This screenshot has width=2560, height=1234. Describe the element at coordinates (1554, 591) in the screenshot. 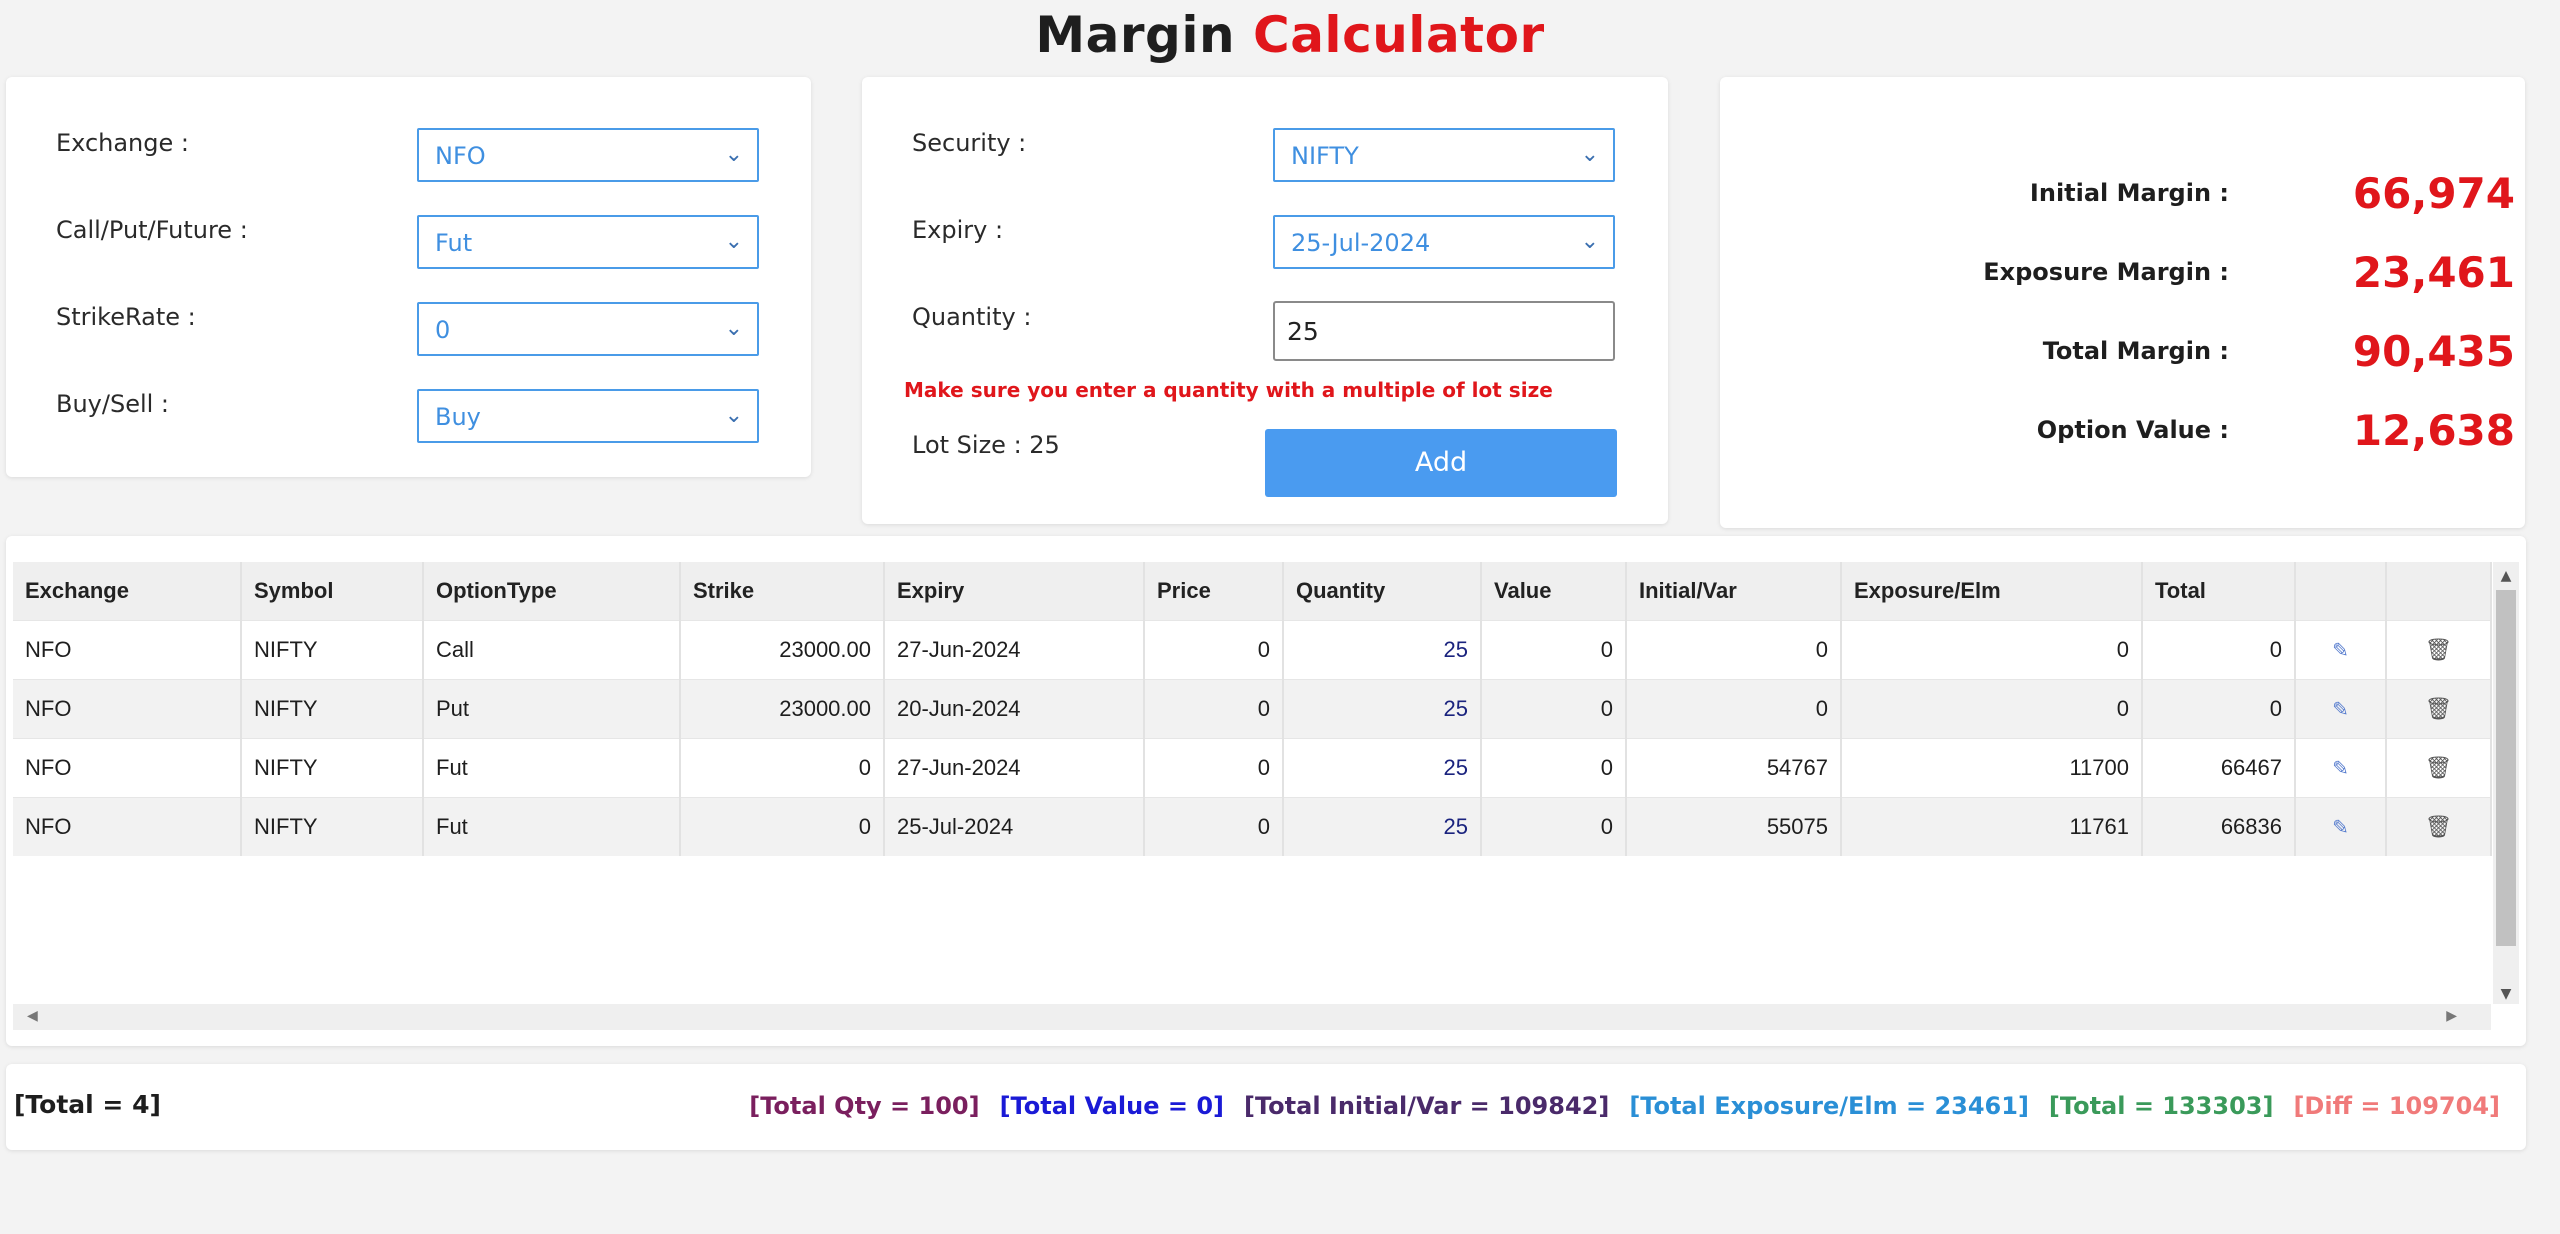

I see `col-header-value: Value` at that location.